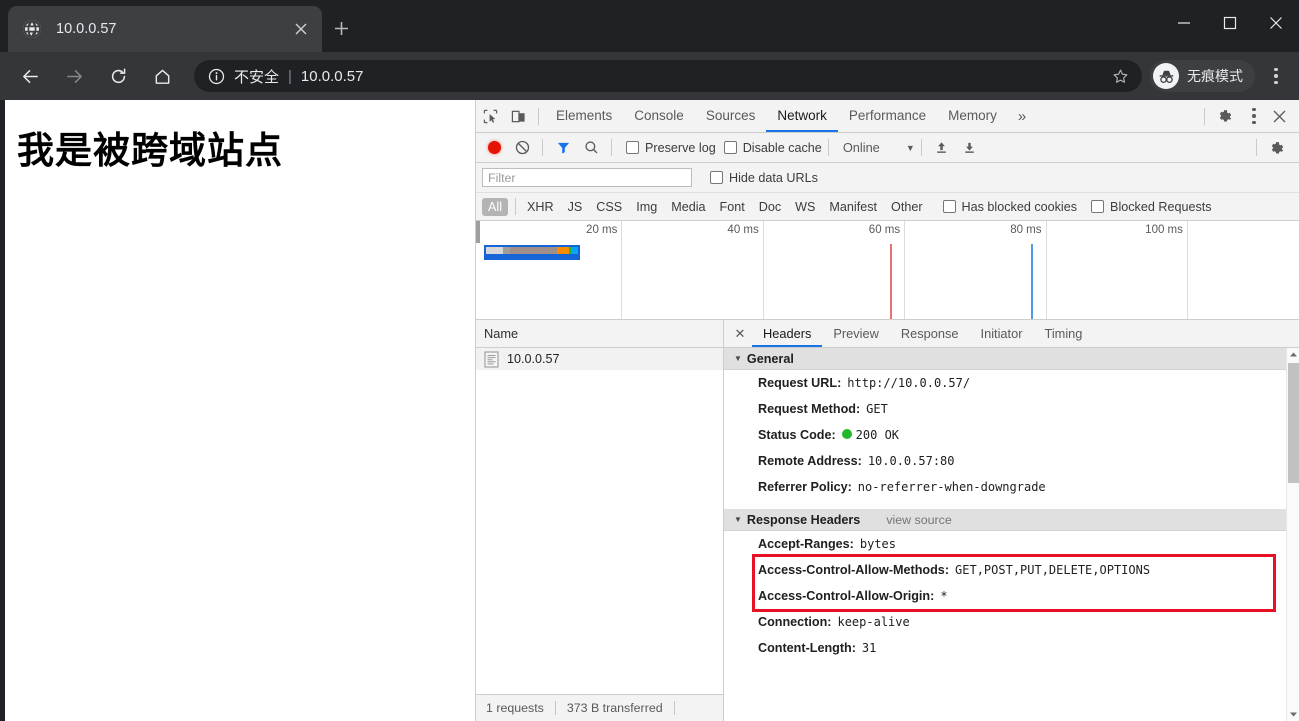  Describe the element at coordinates (972, 116) in the screenshot. I see `tab-memory: Memory` at that location.